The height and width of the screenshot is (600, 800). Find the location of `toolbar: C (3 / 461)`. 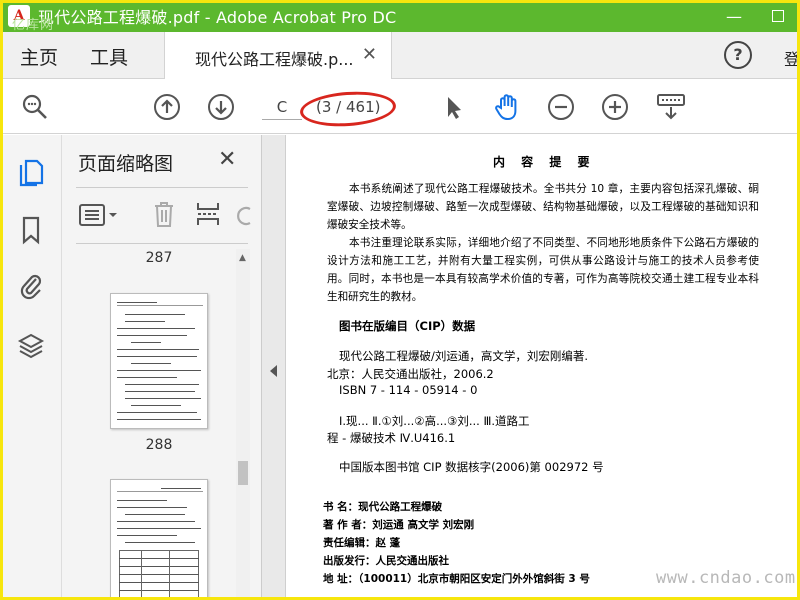

toolbar: C (3 / 461) is located at coordinates (400, 107).